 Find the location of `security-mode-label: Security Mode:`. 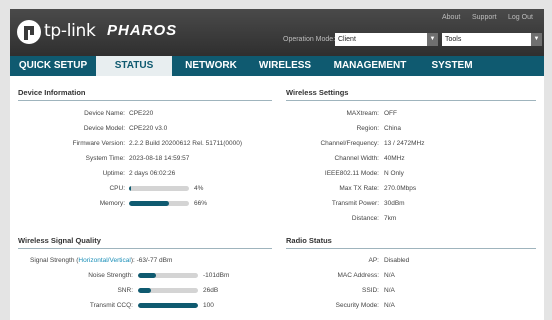

security-mode-label: Security Mode: is located at coordinates (357, 305).